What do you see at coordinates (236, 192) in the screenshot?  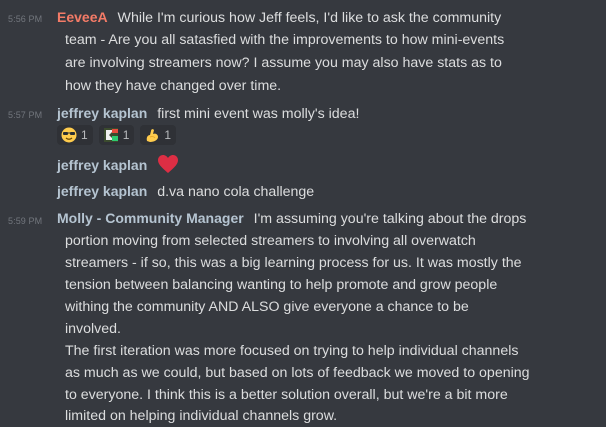 I see `message-text-line: d.va nano cola challenge` at bounding box center [236, 192].